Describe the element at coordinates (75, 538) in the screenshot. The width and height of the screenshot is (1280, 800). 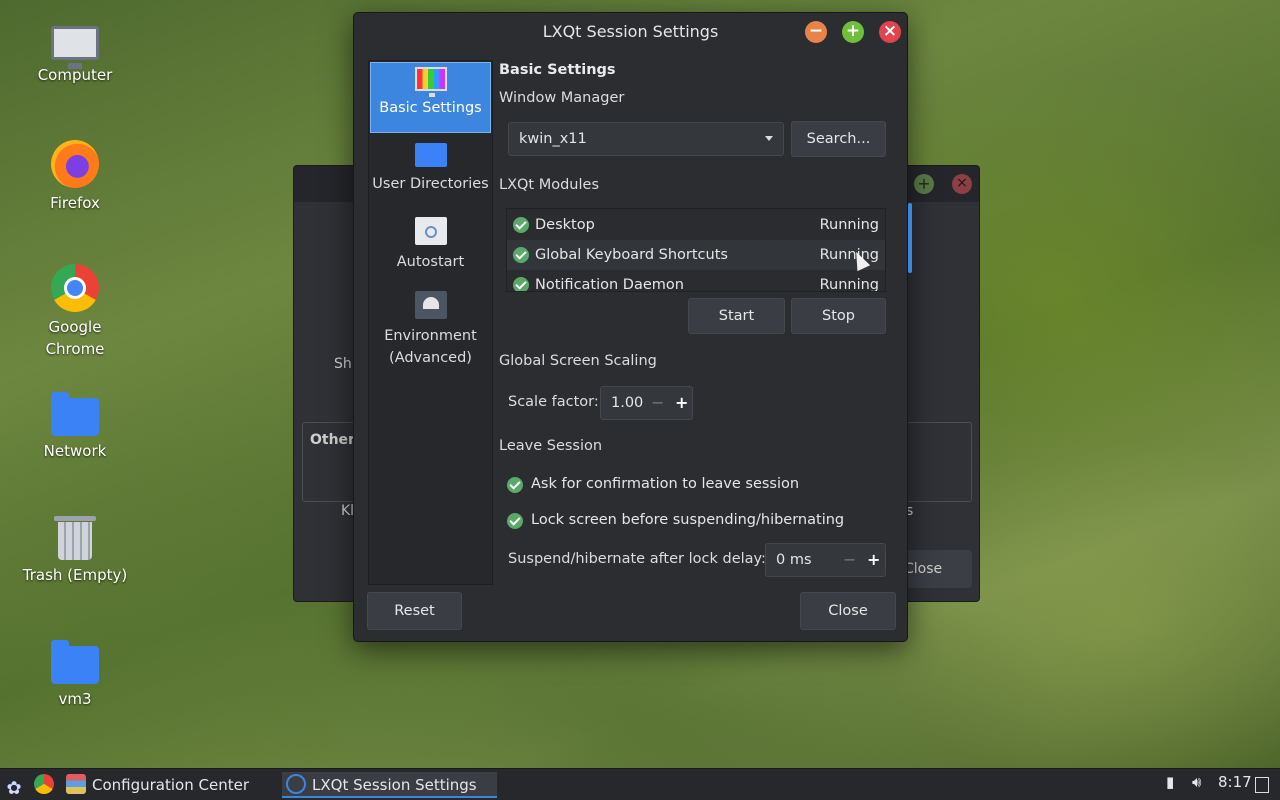
I see `trash-icon` at that location.